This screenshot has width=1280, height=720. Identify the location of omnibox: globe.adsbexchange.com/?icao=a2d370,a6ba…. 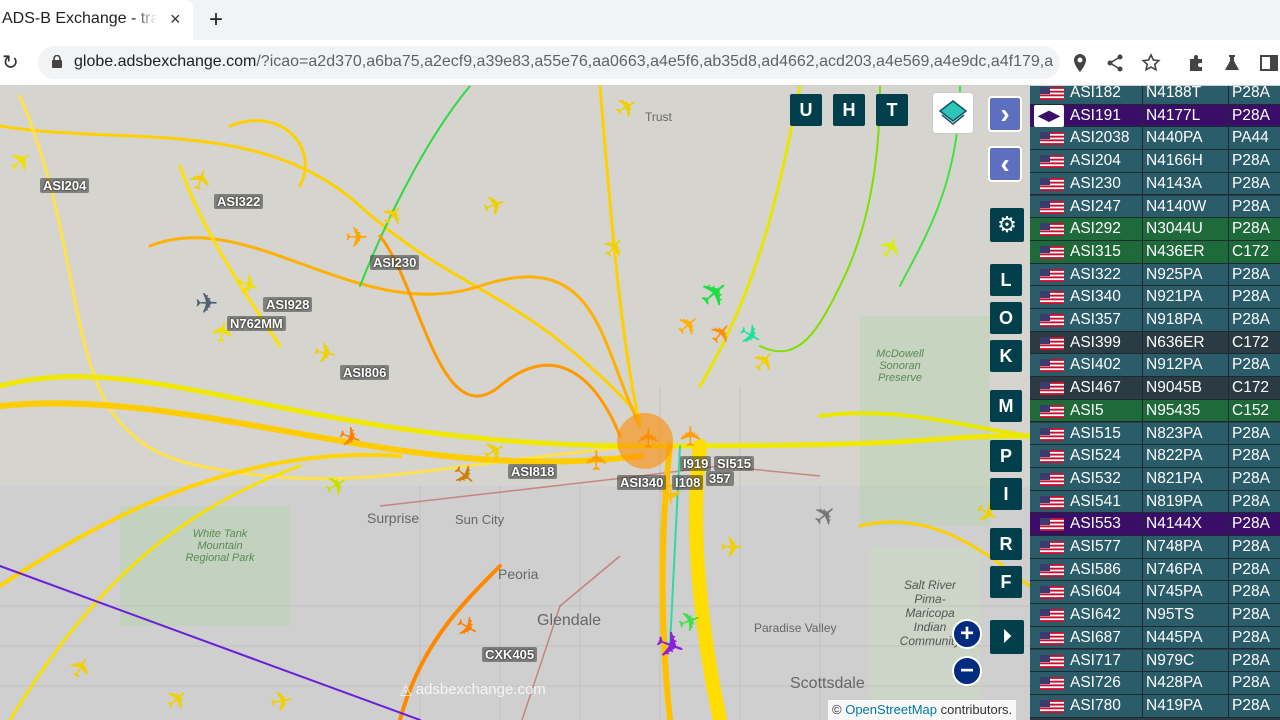
(549, 62).